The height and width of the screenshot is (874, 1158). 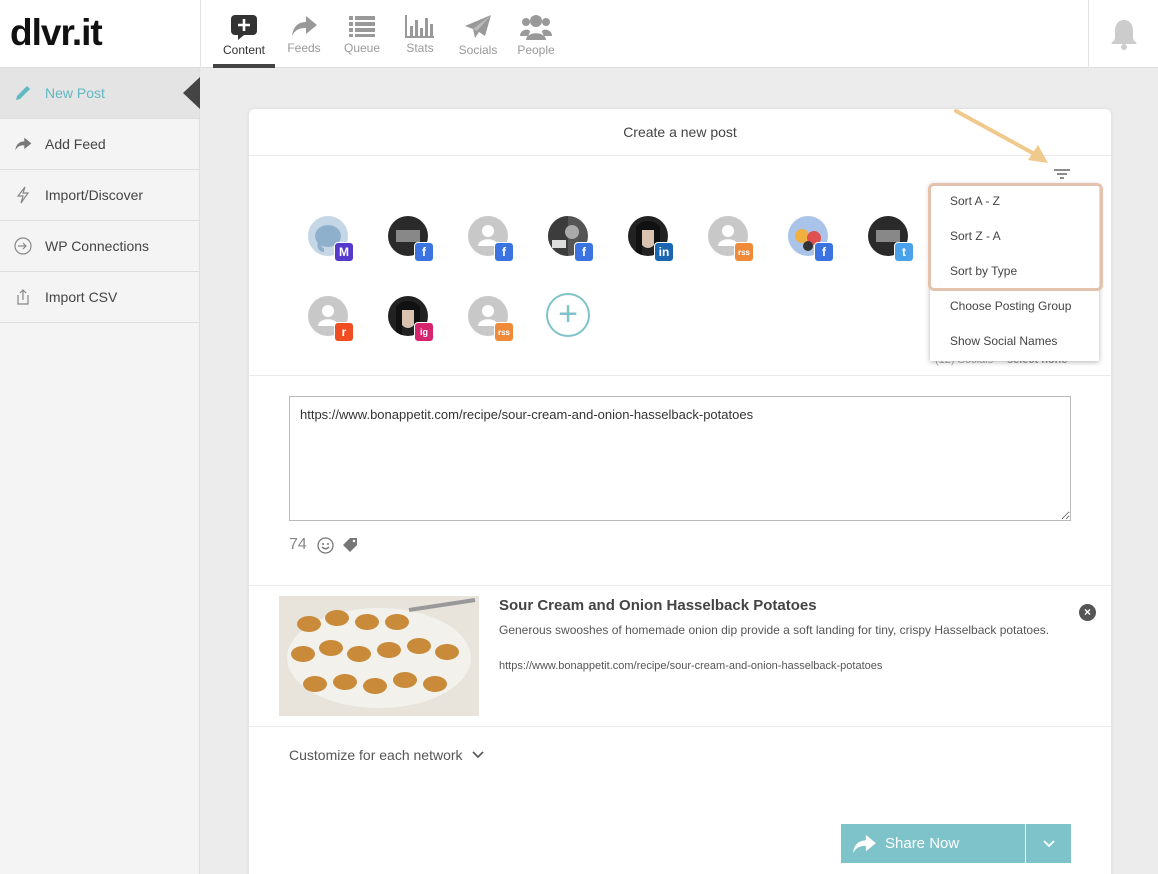 What do you see at coordinates (1014, 236) in the screenshot?
I see `sort-z-a-option: Sort Z - A` at bounding box center [1014, 236].